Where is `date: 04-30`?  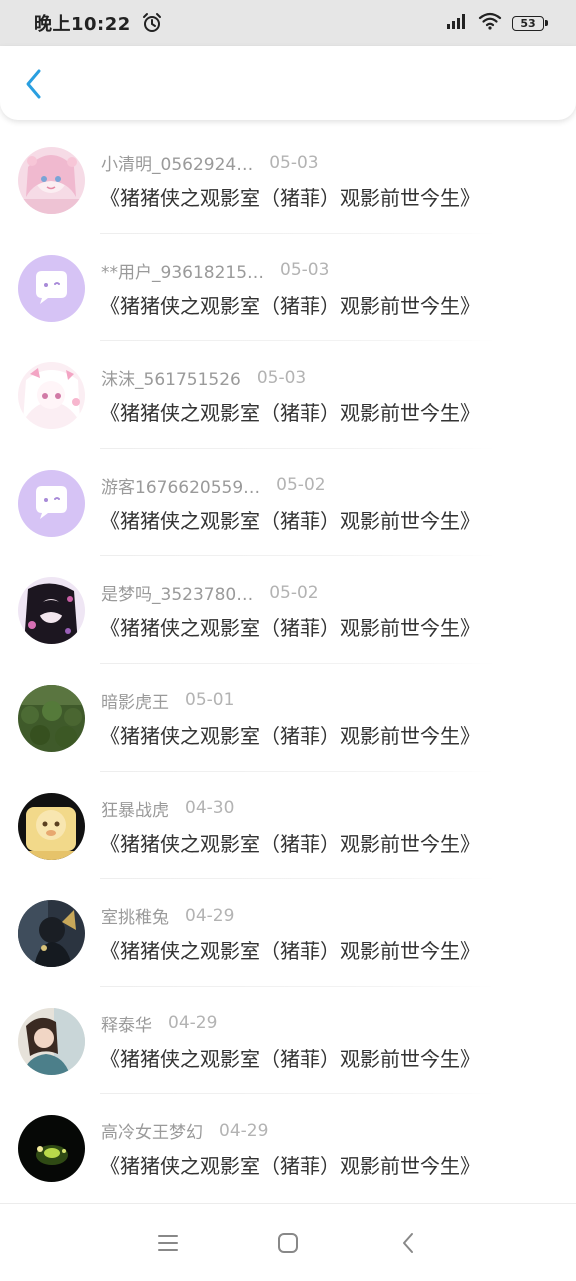
date: 04-30 is located at coordinates (210, 808).